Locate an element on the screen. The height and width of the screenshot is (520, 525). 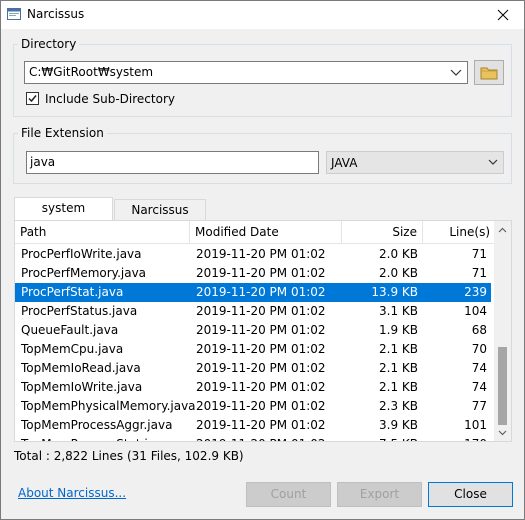
tab-system-label: system is located at coordinates (63, 208).